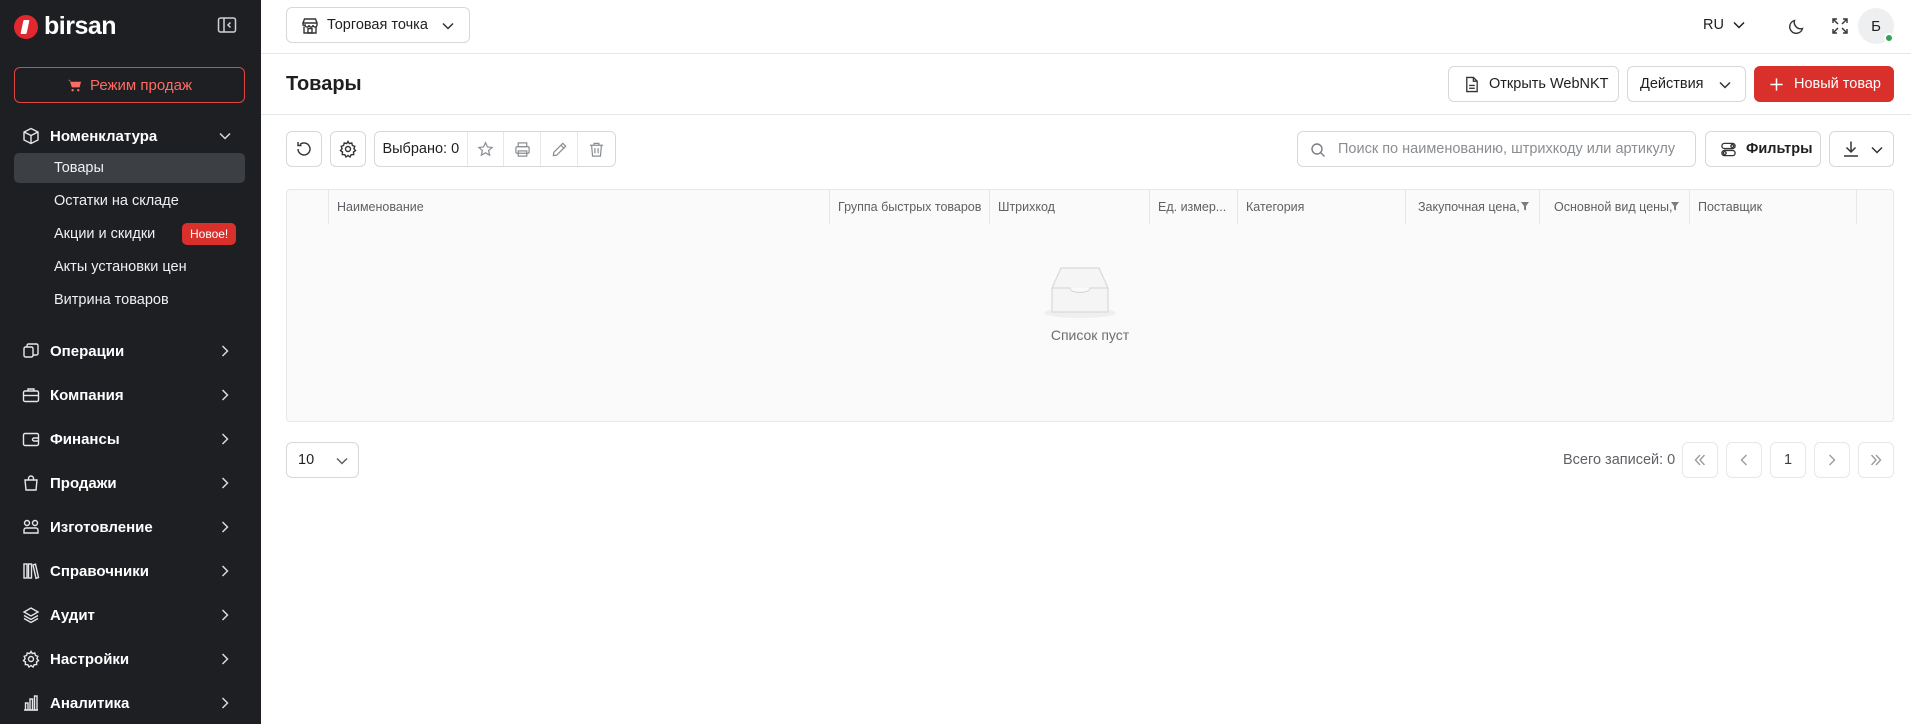 This screenshot has height=724, width=1911. I want to click on open-webnkt-button: Открыть WebNKT, so click(1533, 84).